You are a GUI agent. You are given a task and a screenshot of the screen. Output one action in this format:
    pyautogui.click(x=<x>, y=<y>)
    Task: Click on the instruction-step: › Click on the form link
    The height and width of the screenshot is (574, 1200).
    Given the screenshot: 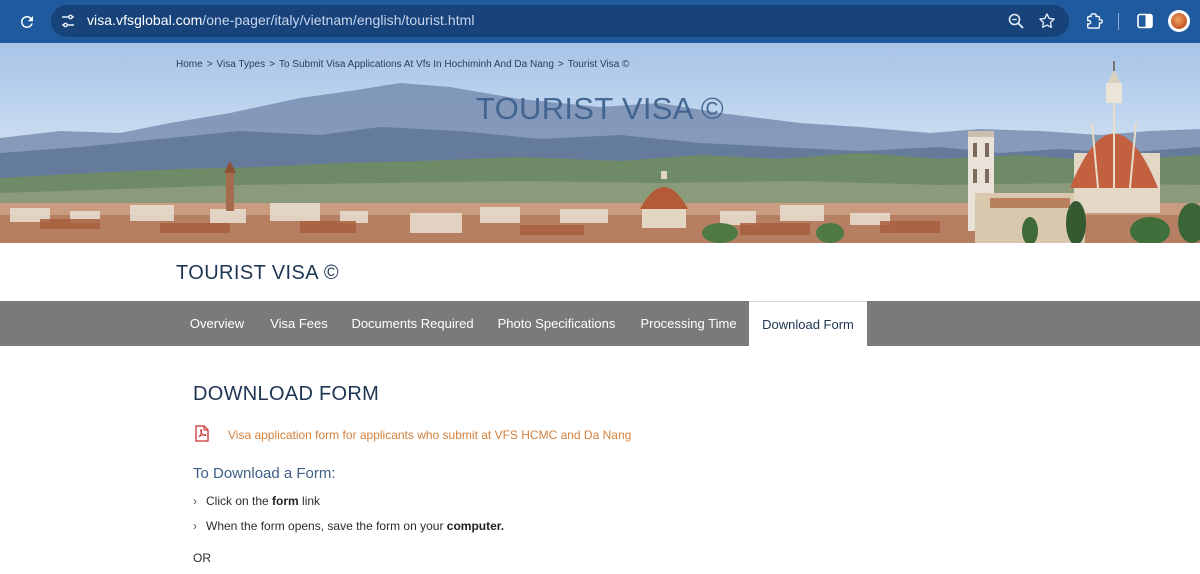 What is the action you would take?
    pyautogui.click(x=256, y=501)
    